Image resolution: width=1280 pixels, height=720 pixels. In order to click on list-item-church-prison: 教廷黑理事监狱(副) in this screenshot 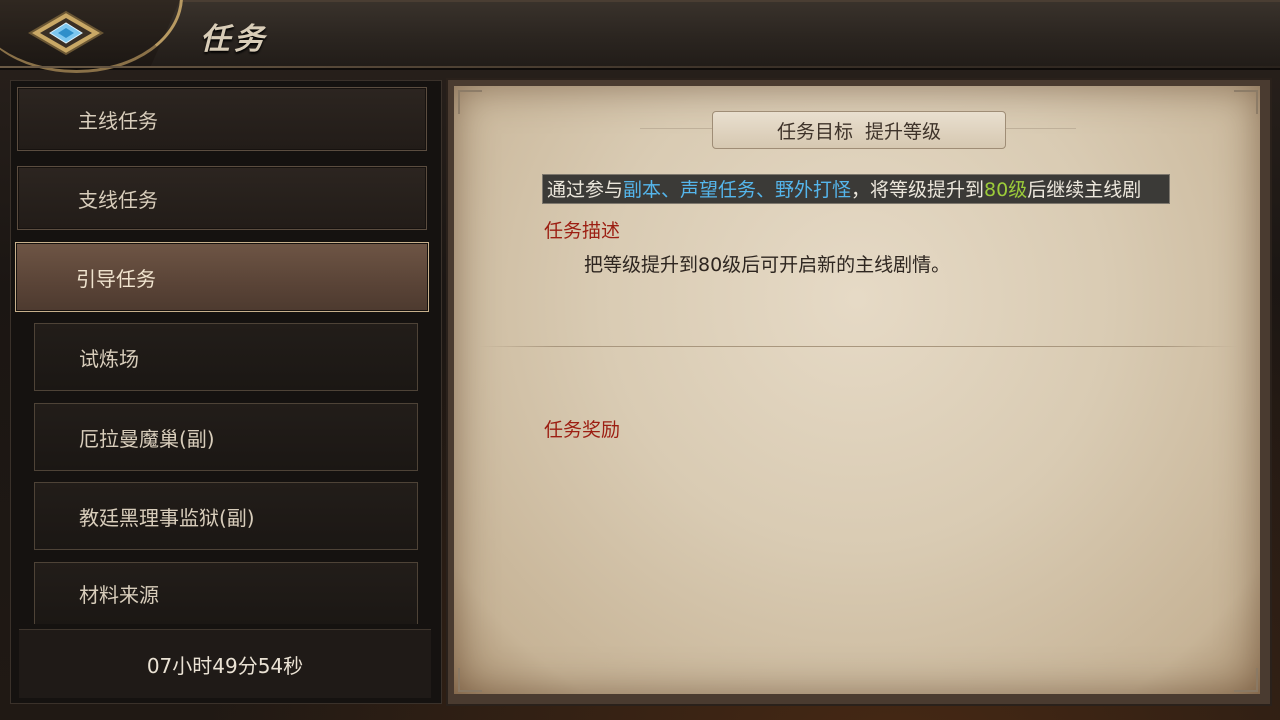, I will do `click(226, 516)`.